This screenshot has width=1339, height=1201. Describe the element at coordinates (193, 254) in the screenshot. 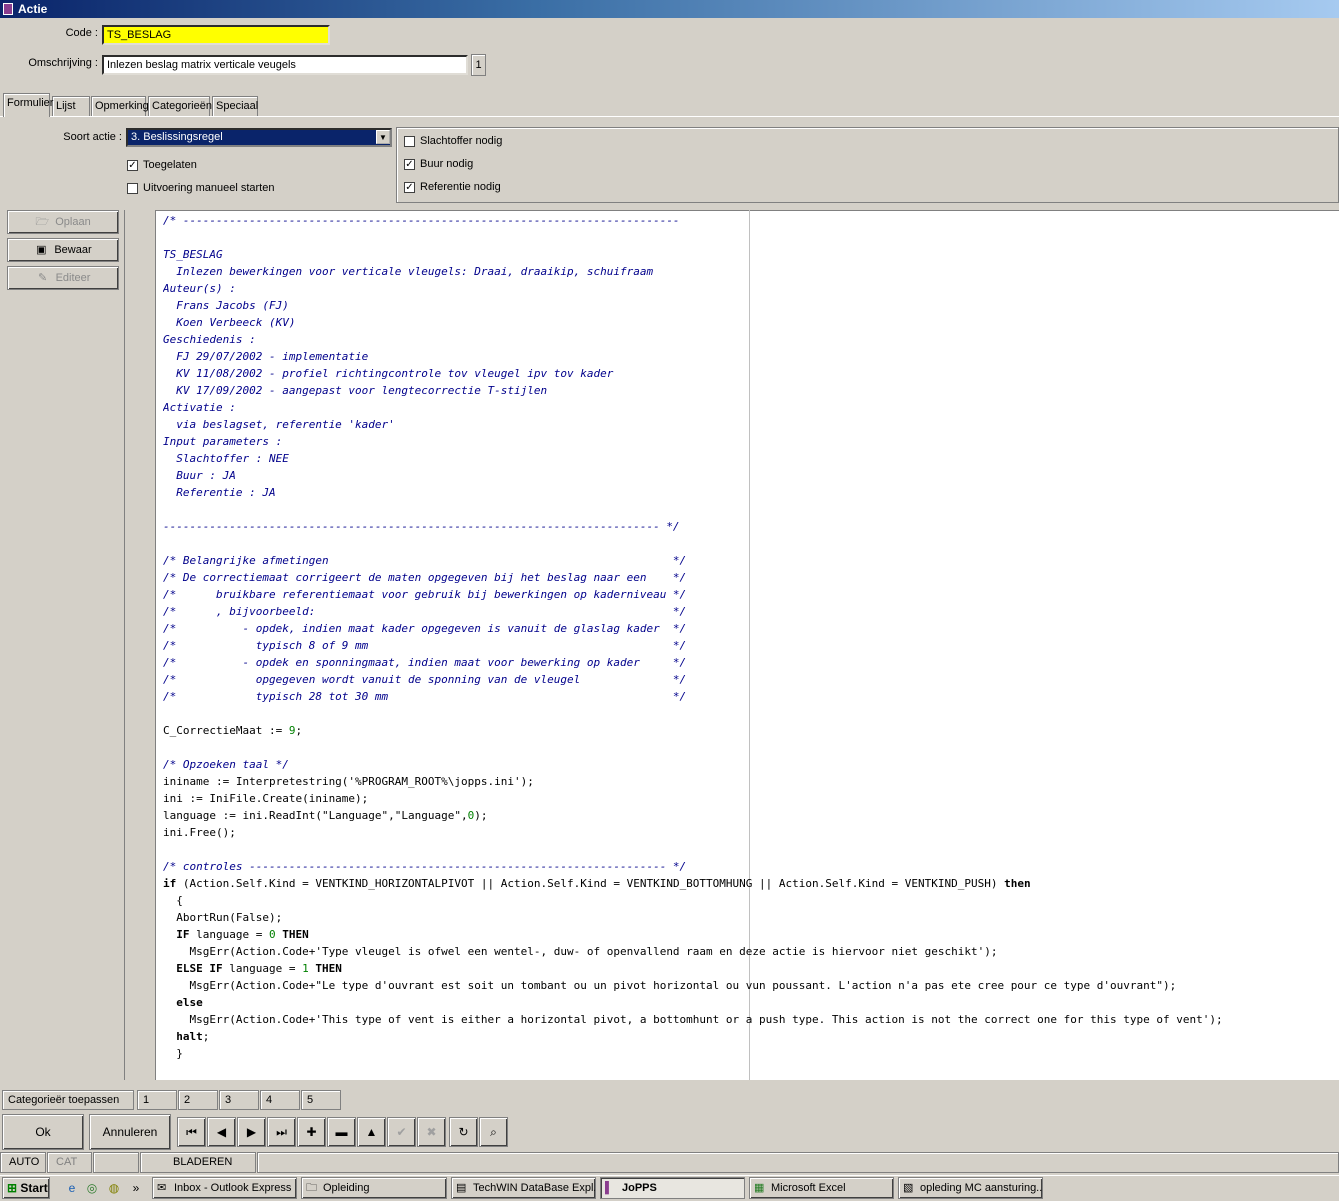

I see `code-line: TS_BESLAG` at that location.